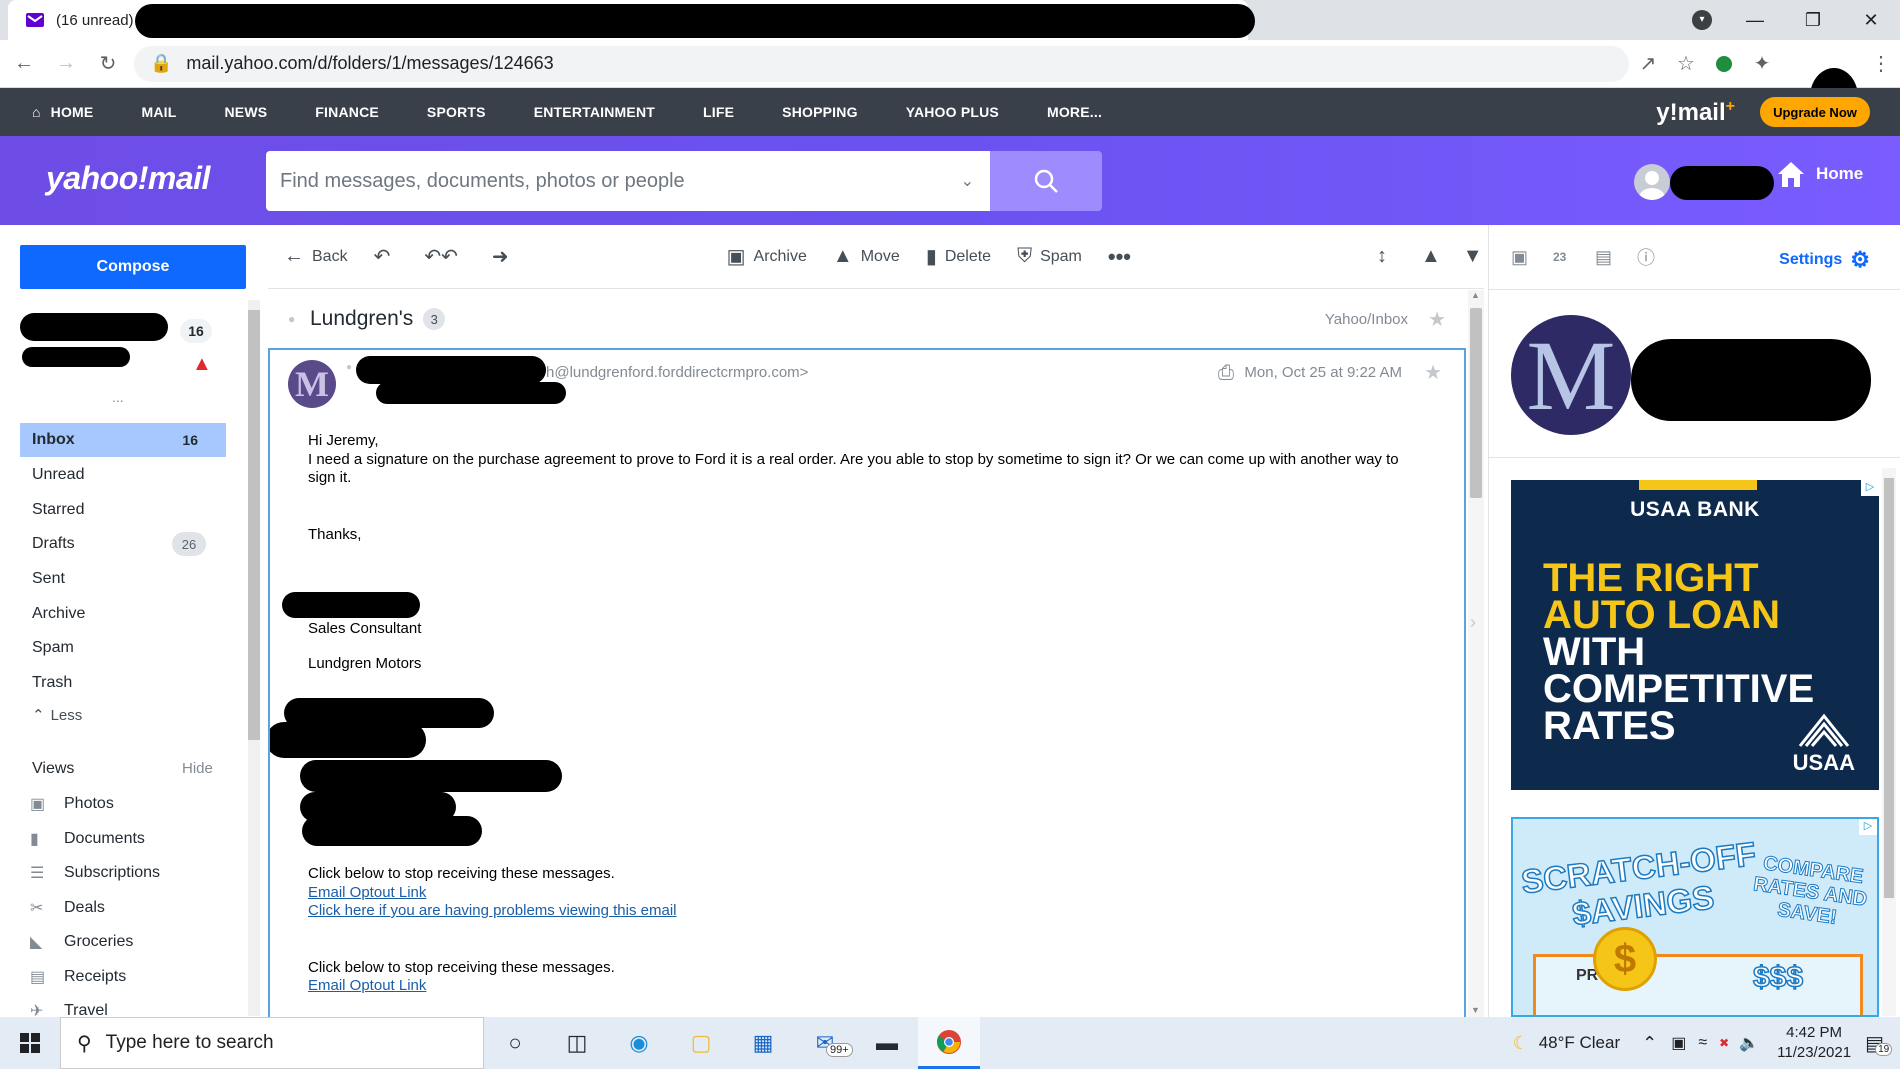  Describe the element at coordinates (677, 372) in the screenshot. I see `sender-email: h@lundgrenford.forddirectcrmpro.com>` at that location.